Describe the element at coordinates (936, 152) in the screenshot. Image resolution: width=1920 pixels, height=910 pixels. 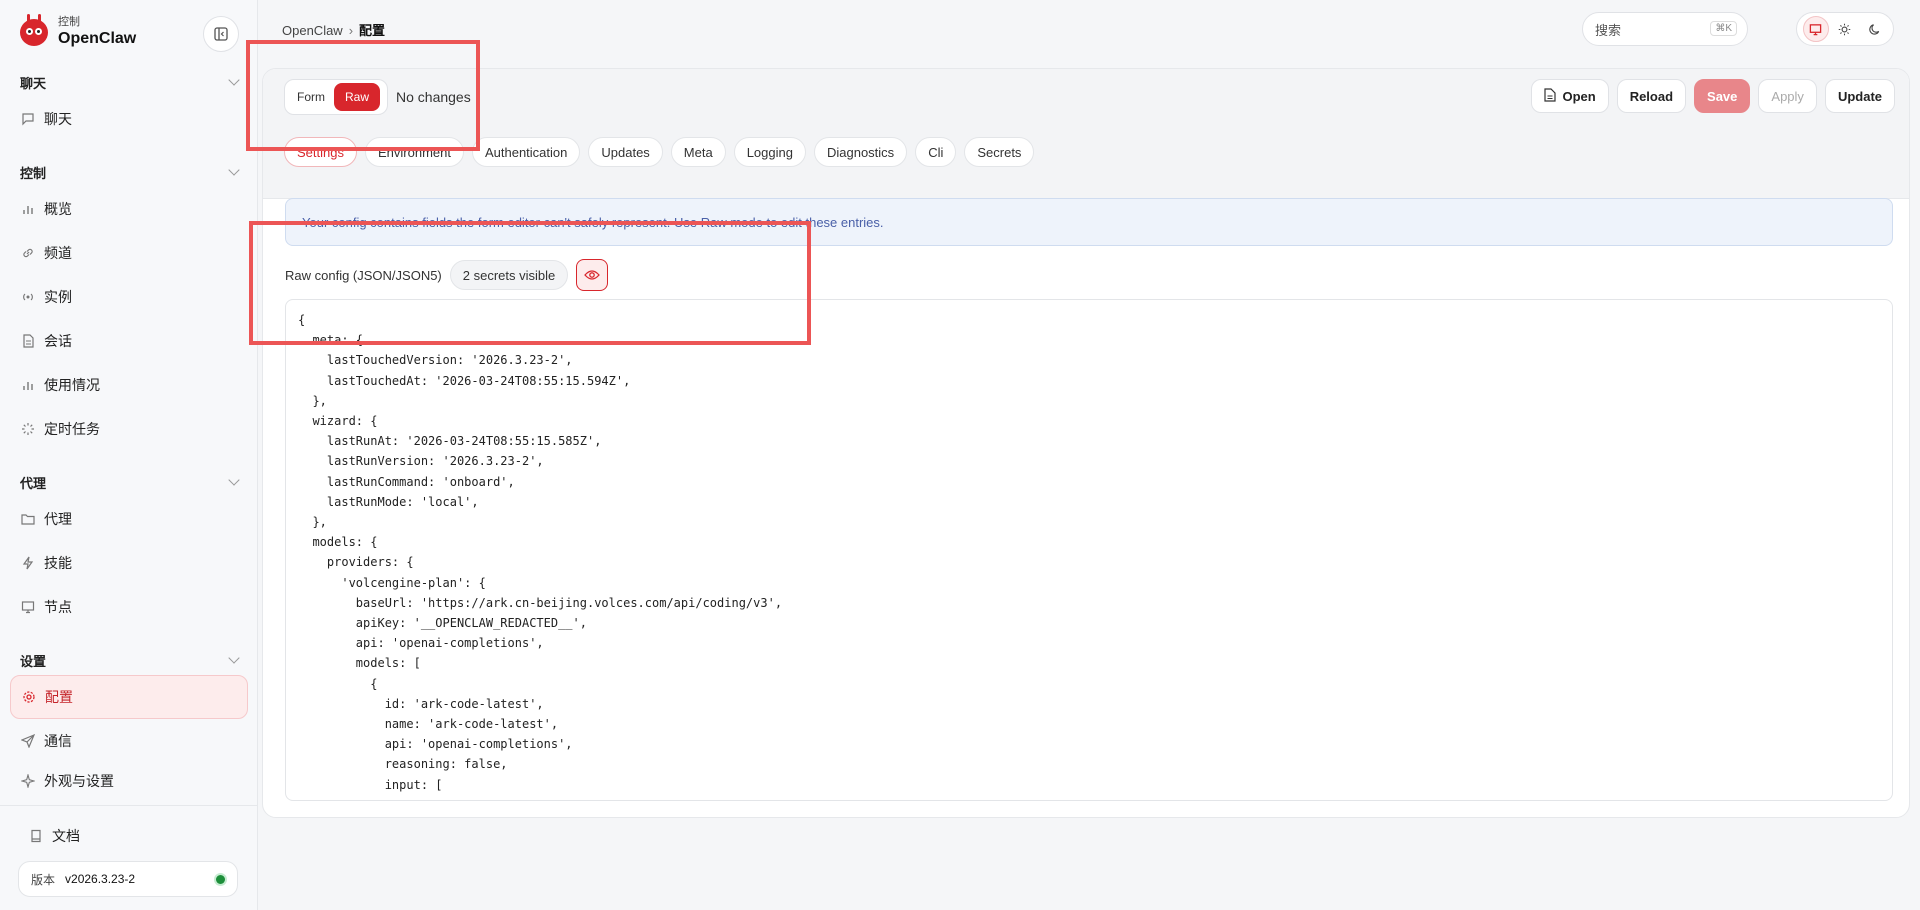
I see `tab-cli: Cli` at that location.